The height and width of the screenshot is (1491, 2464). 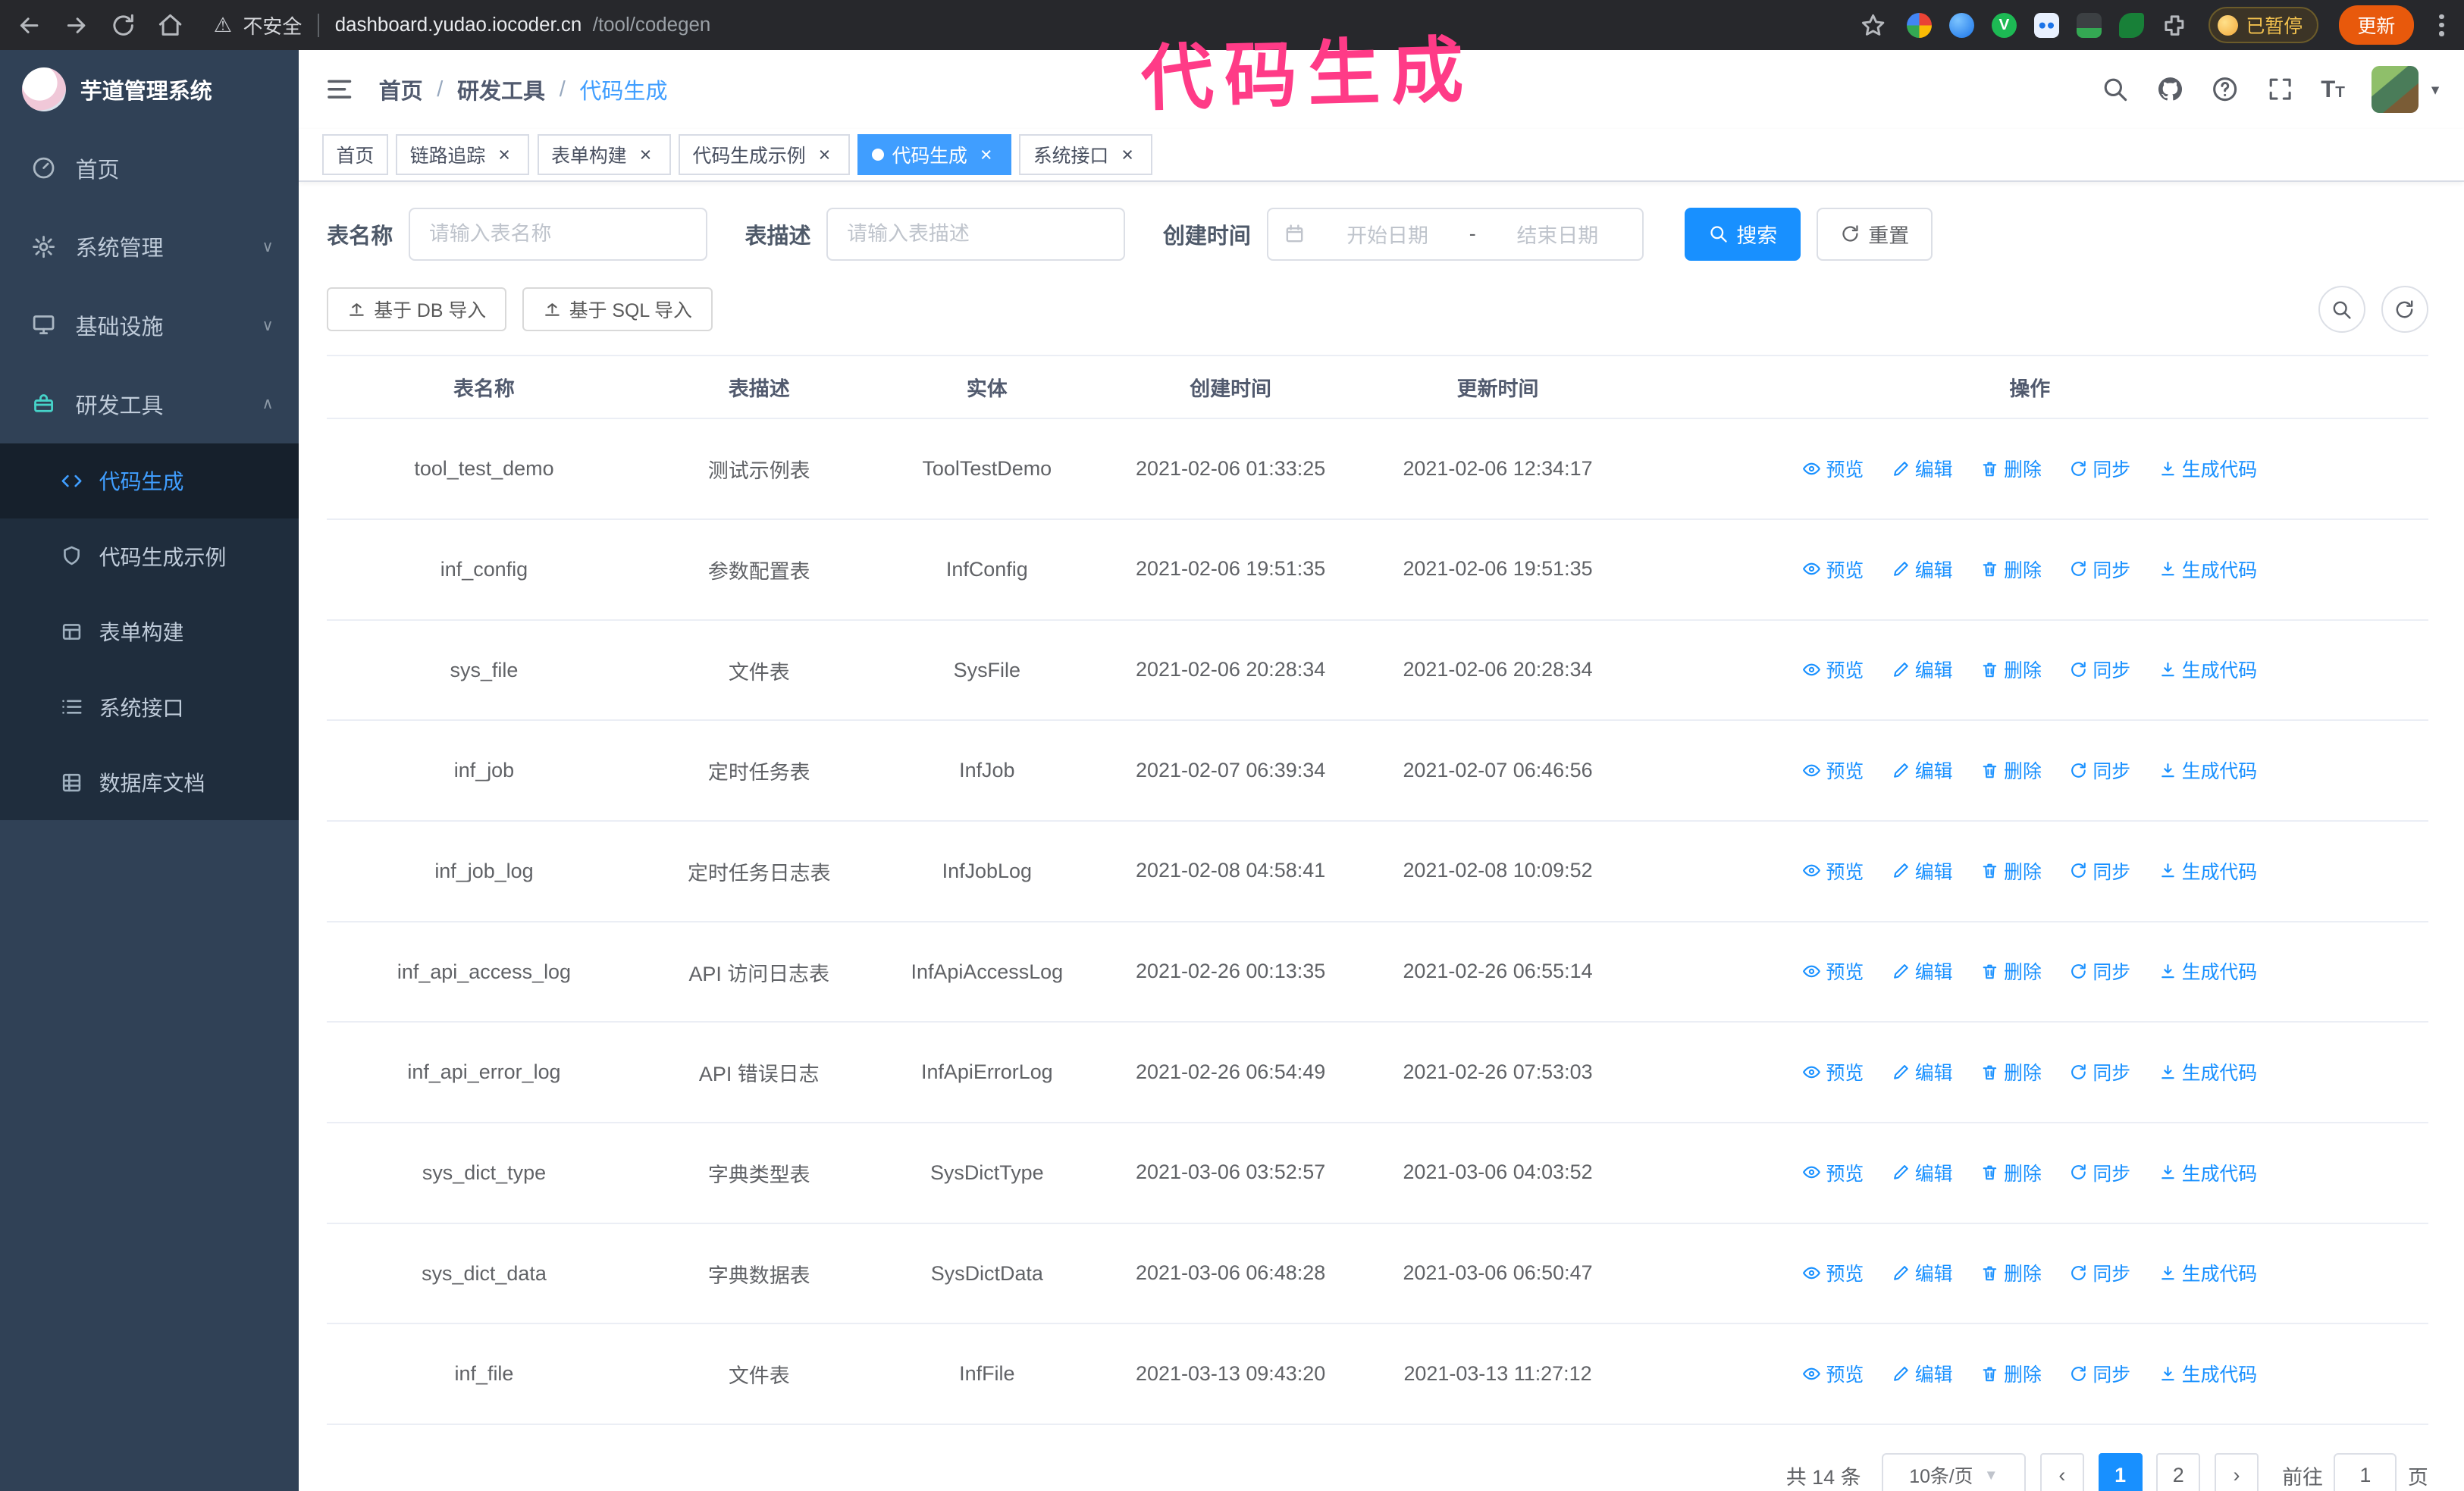 I want to click on browser-menu-icon, so click(x=2441, y=24).